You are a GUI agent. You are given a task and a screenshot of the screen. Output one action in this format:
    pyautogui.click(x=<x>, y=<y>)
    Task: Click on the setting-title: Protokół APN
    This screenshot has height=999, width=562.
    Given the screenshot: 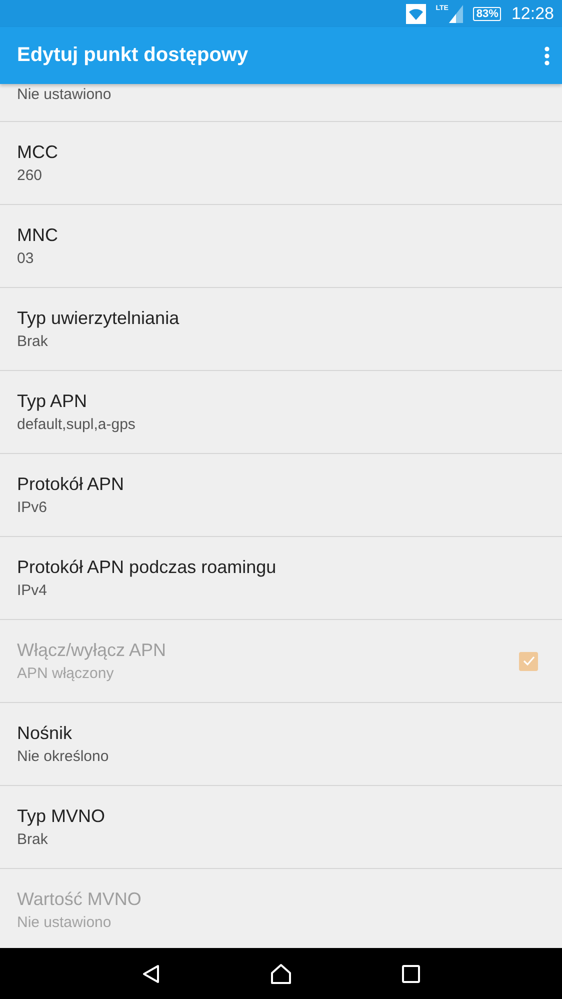 What is the action you would take?
    pyautogui.click(x=70, y=484)
    